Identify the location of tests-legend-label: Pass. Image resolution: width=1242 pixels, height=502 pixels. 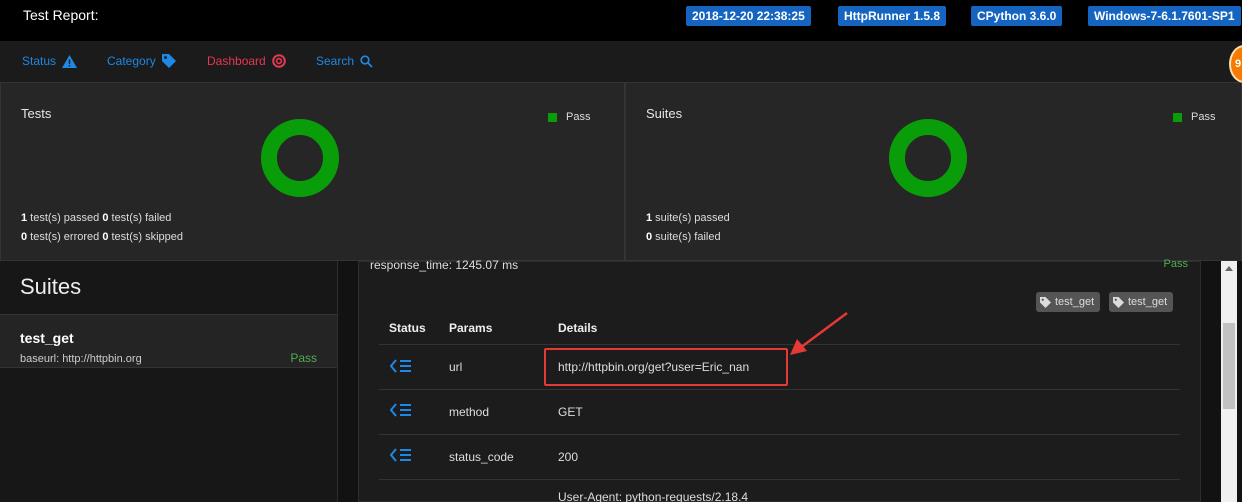
(578, 117).